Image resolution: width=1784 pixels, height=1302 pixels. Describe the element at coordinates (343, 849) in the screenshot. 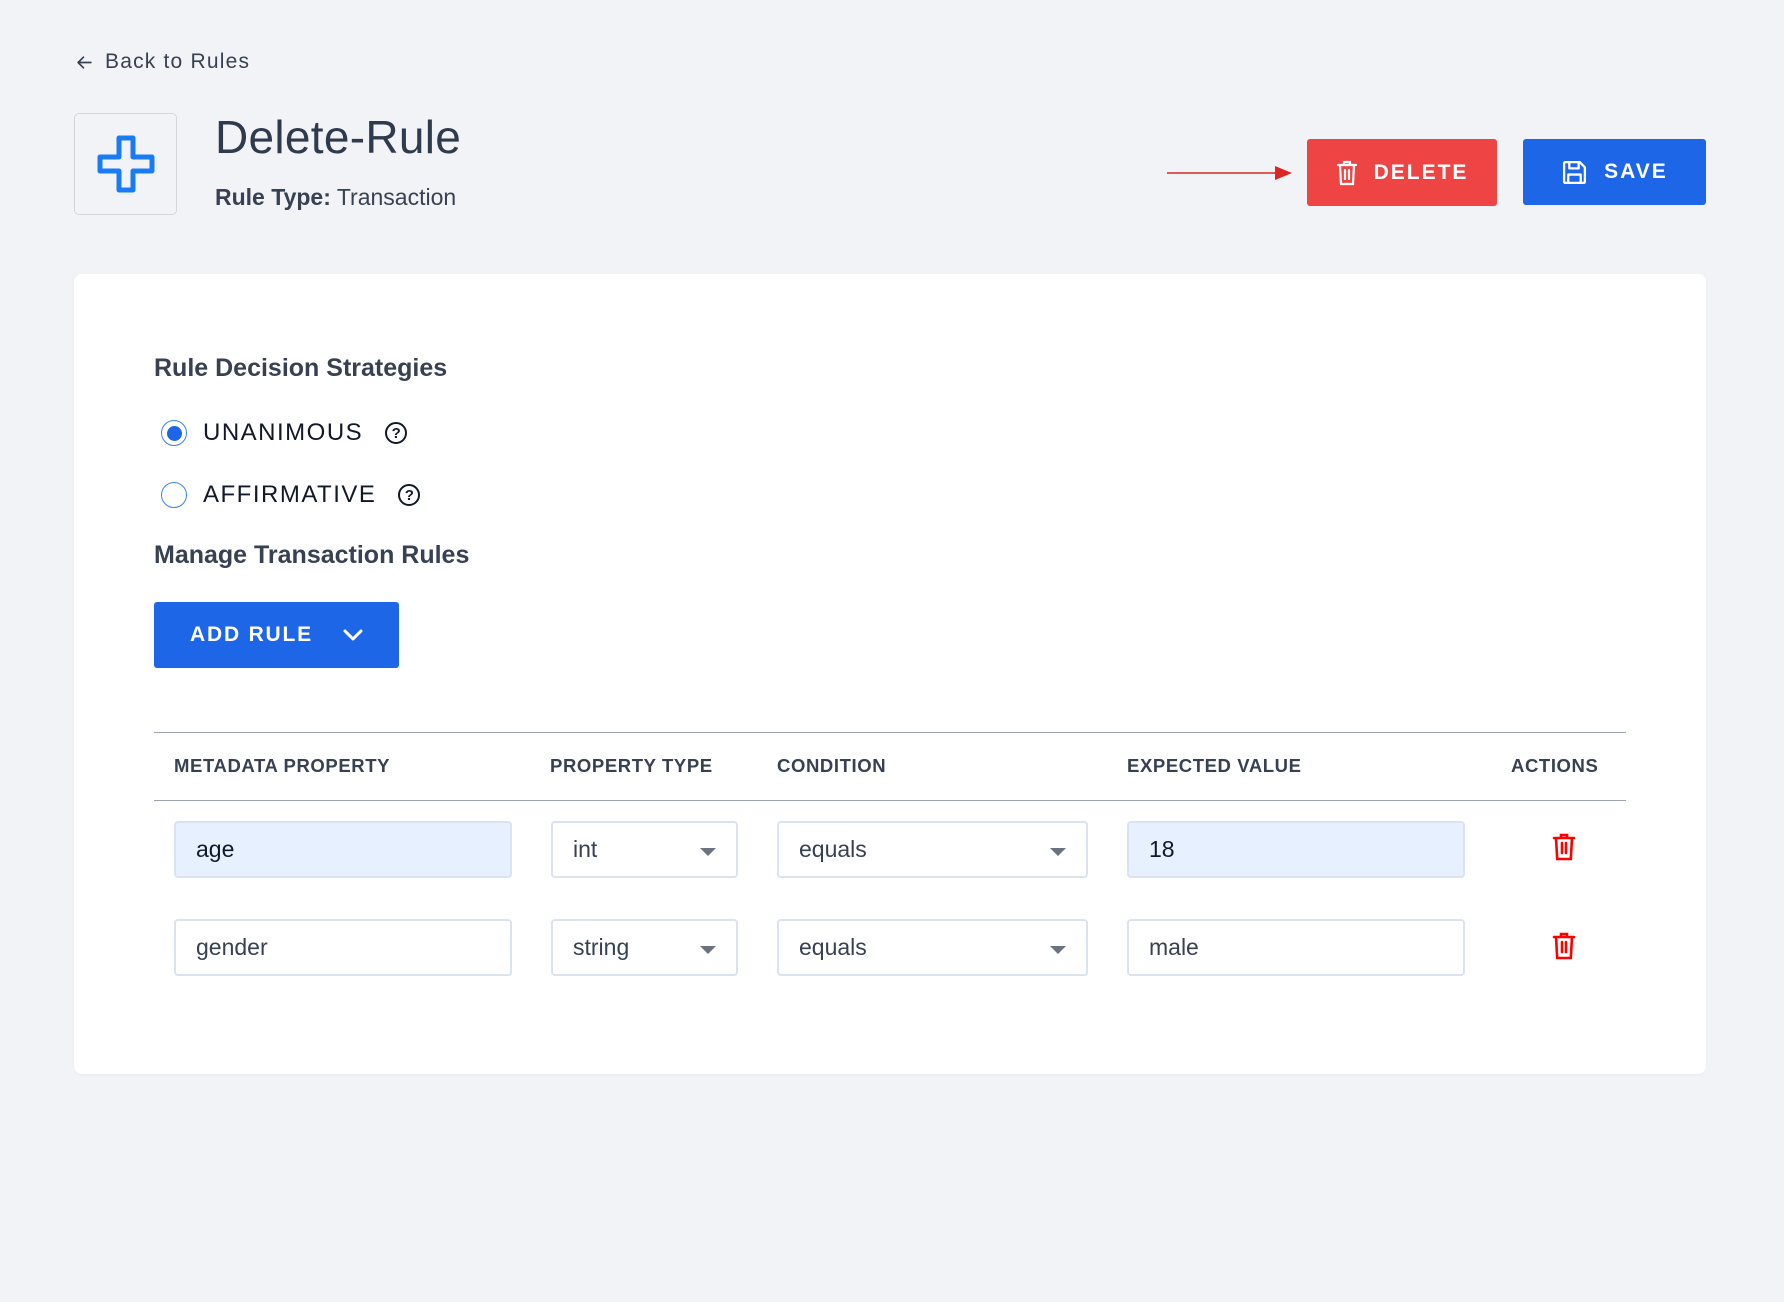

I see `metadata-property-input: age` at that location.